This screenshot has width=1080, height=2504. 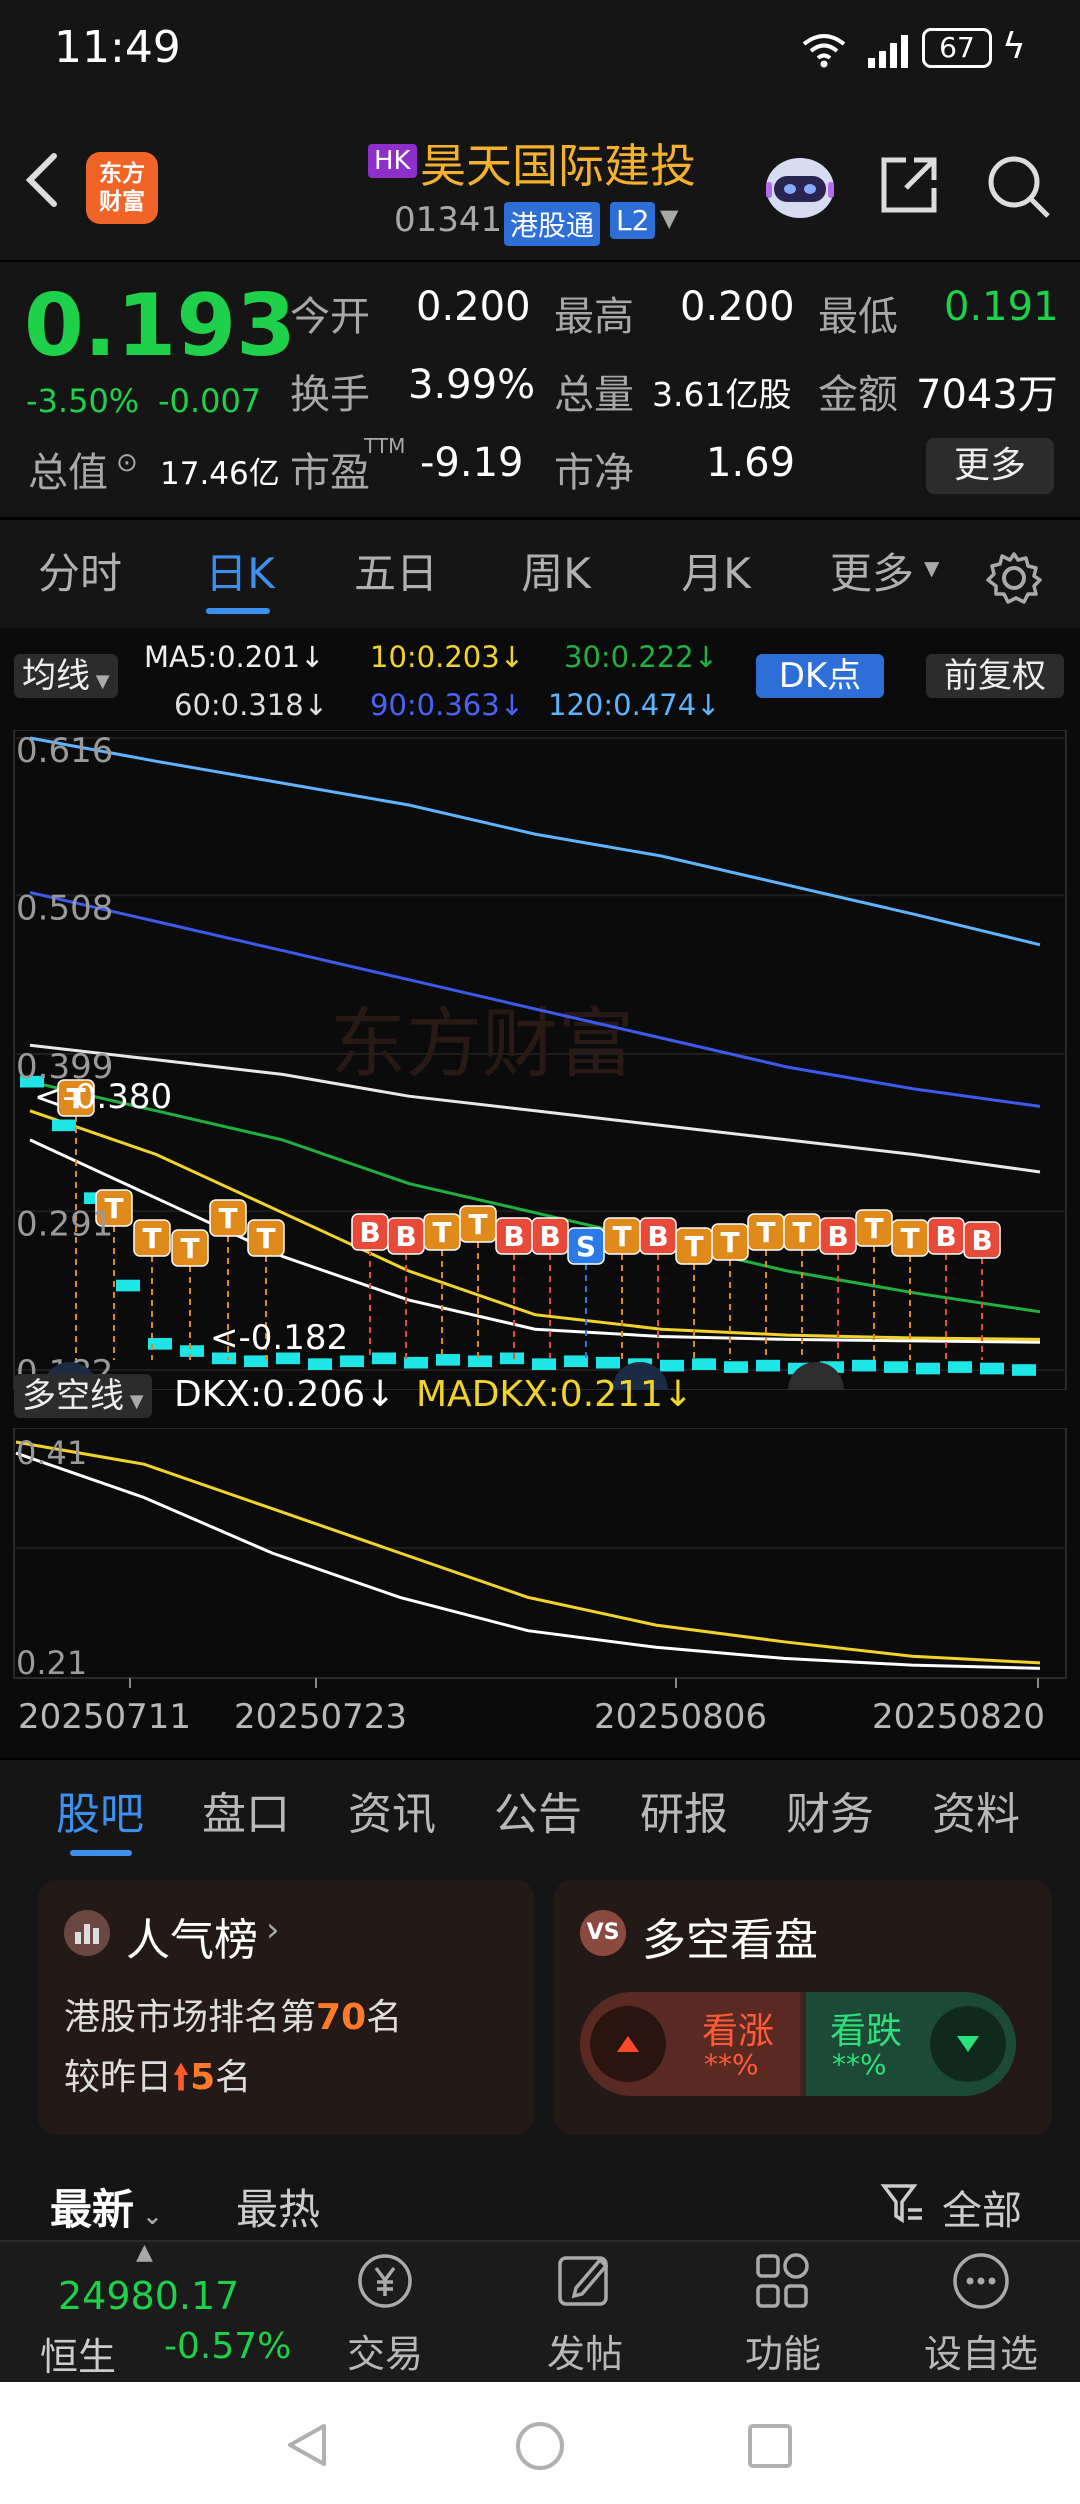 I want to click on tab-order-book: 盘口, so click(x=246, y=1815).